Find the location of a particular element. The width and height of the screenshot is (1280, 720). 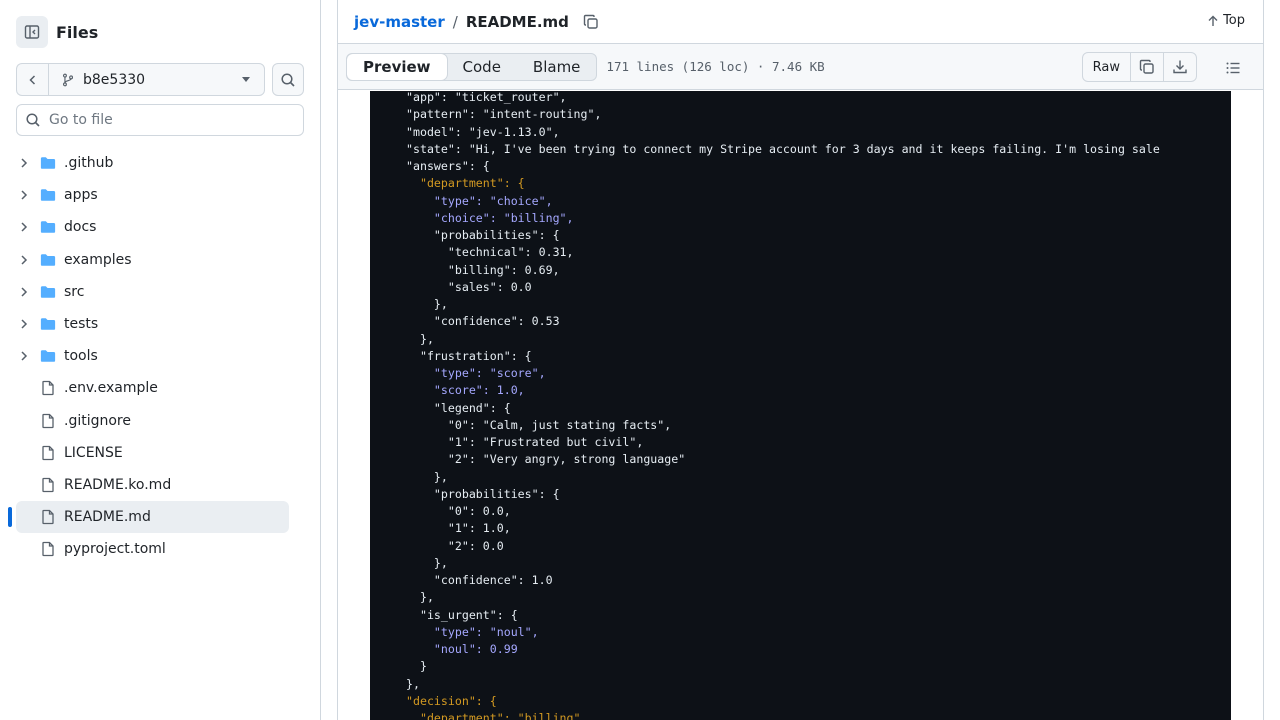

tab-preview: Preview is located at coordinates (397, 66).